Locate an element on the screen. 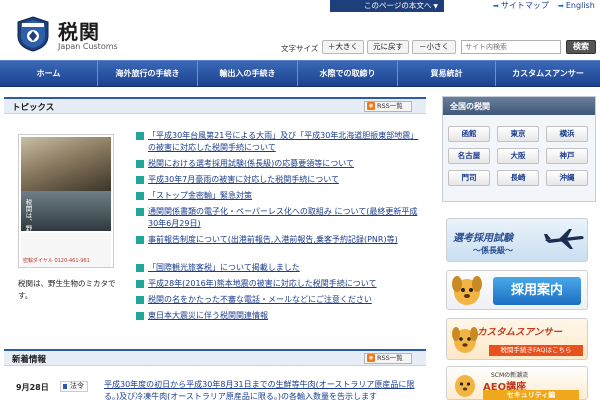 This screenshot has height=400, width=600. plus-icon: ＋ is located at coordinates (332, 46).